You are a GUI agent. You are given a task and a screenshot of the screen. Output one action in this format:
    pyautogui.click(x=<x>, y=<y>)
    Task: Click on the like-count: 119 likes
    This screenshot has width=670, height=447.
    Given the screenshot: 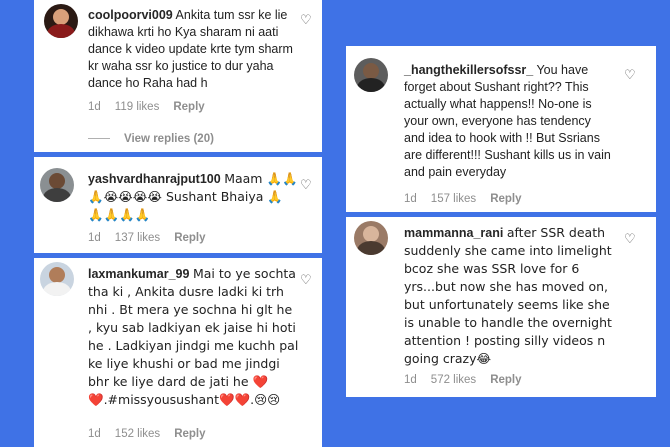 What is the action you would take?
    pyautogui.click(x=137, y=107)
    